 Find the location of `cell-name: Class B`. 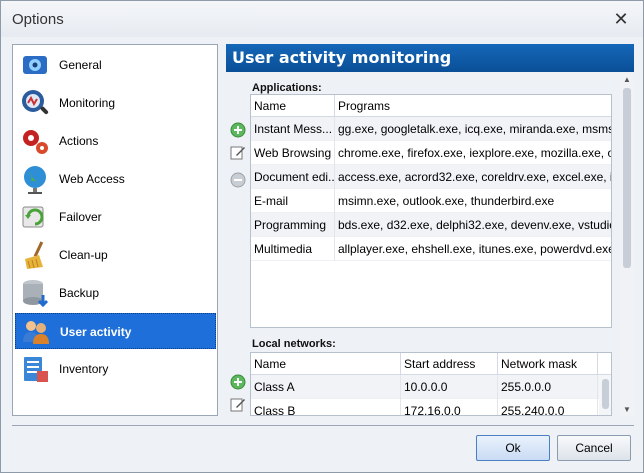

cell-name: Class B is located at coordinates (326, 407).